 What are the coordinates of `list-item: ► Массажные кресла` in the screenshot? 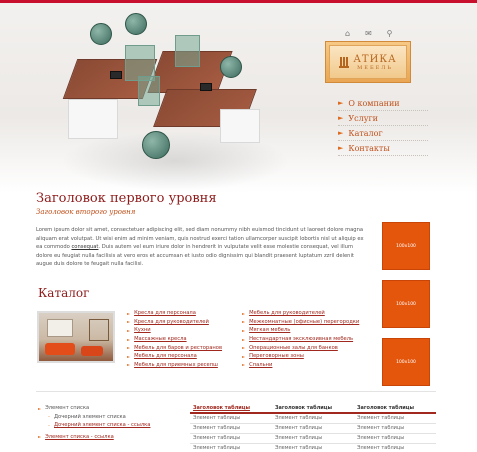 It's located at (174, 339).